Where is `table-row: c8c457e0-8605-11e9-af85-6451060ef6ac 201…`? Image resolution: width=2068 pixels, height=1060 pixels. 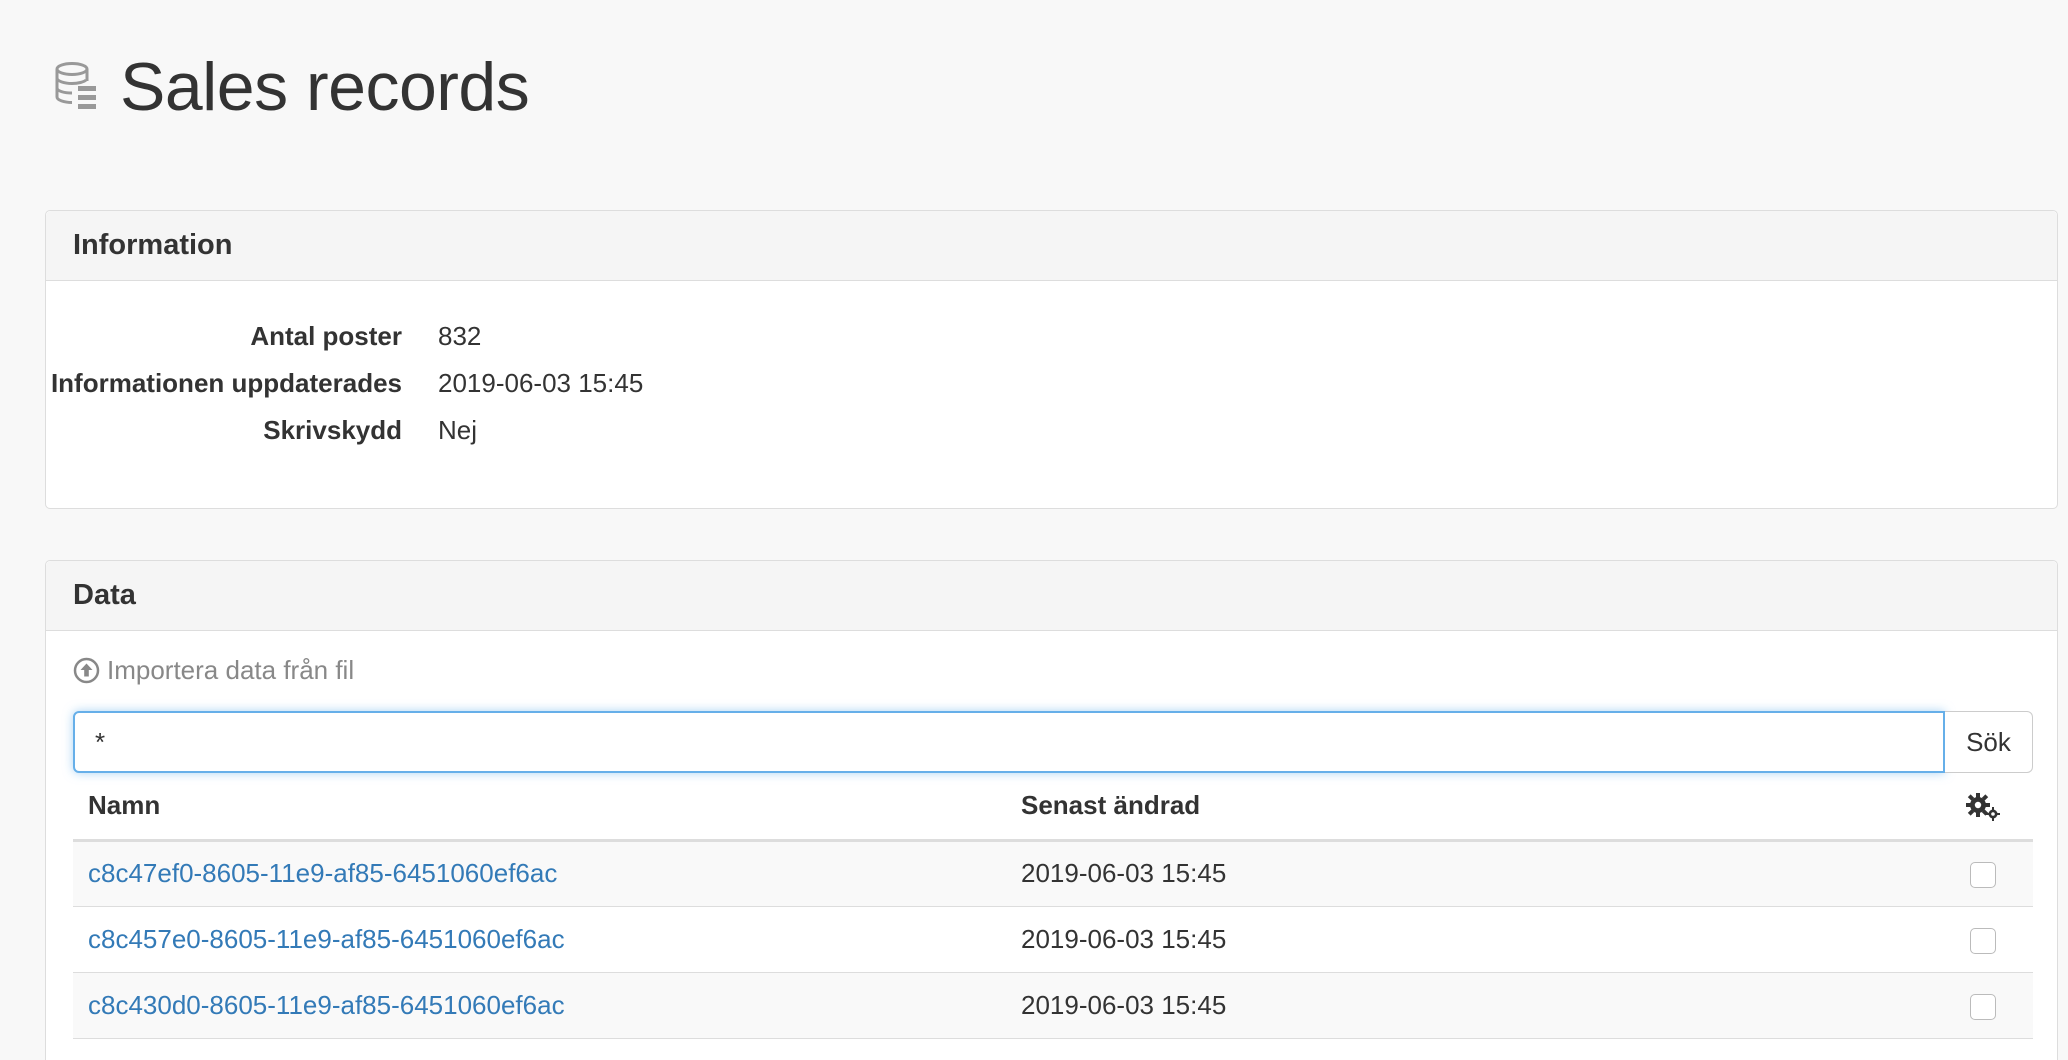 table-row: c8c457e0-8605-11e9-af85-6451060ef6ac 201… is located at coordinates (1053, 939).